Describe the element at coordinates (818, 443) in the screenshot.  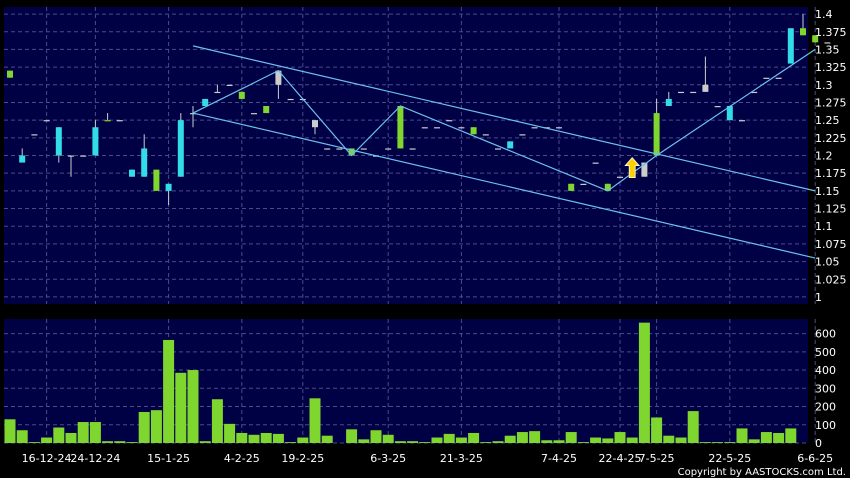
I see `volume-tick-label: 0` at that location.